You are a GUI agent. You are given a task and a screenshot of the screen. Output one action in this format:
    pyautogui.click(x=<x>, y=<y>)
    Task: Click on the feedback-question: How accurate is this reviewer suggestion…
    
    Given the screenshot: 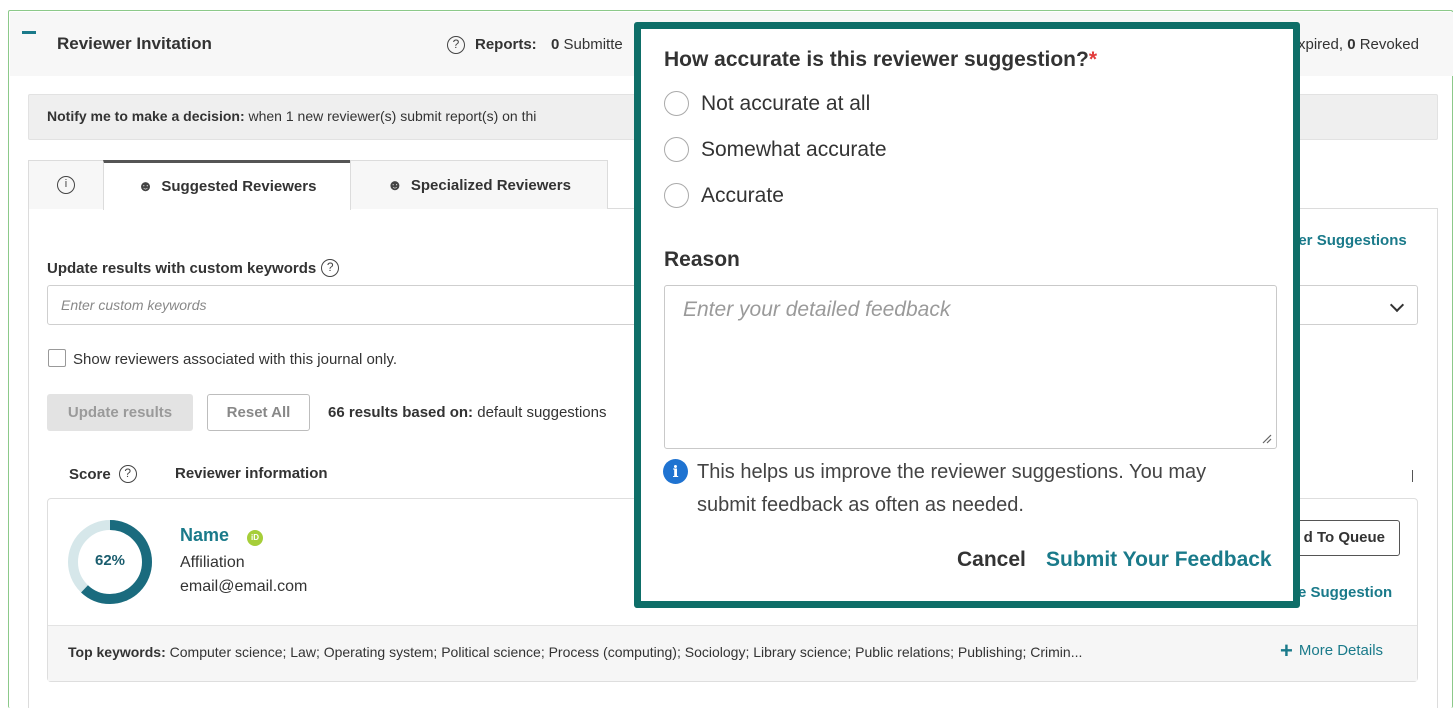 What is the action you would take?
    pyautogui.click(x=880, y=60)
    